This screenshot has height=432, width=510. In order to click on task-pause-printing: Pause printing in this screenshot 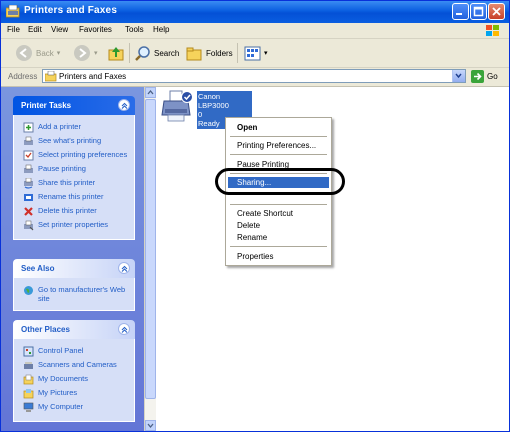, I will do `click(74, 170)`.